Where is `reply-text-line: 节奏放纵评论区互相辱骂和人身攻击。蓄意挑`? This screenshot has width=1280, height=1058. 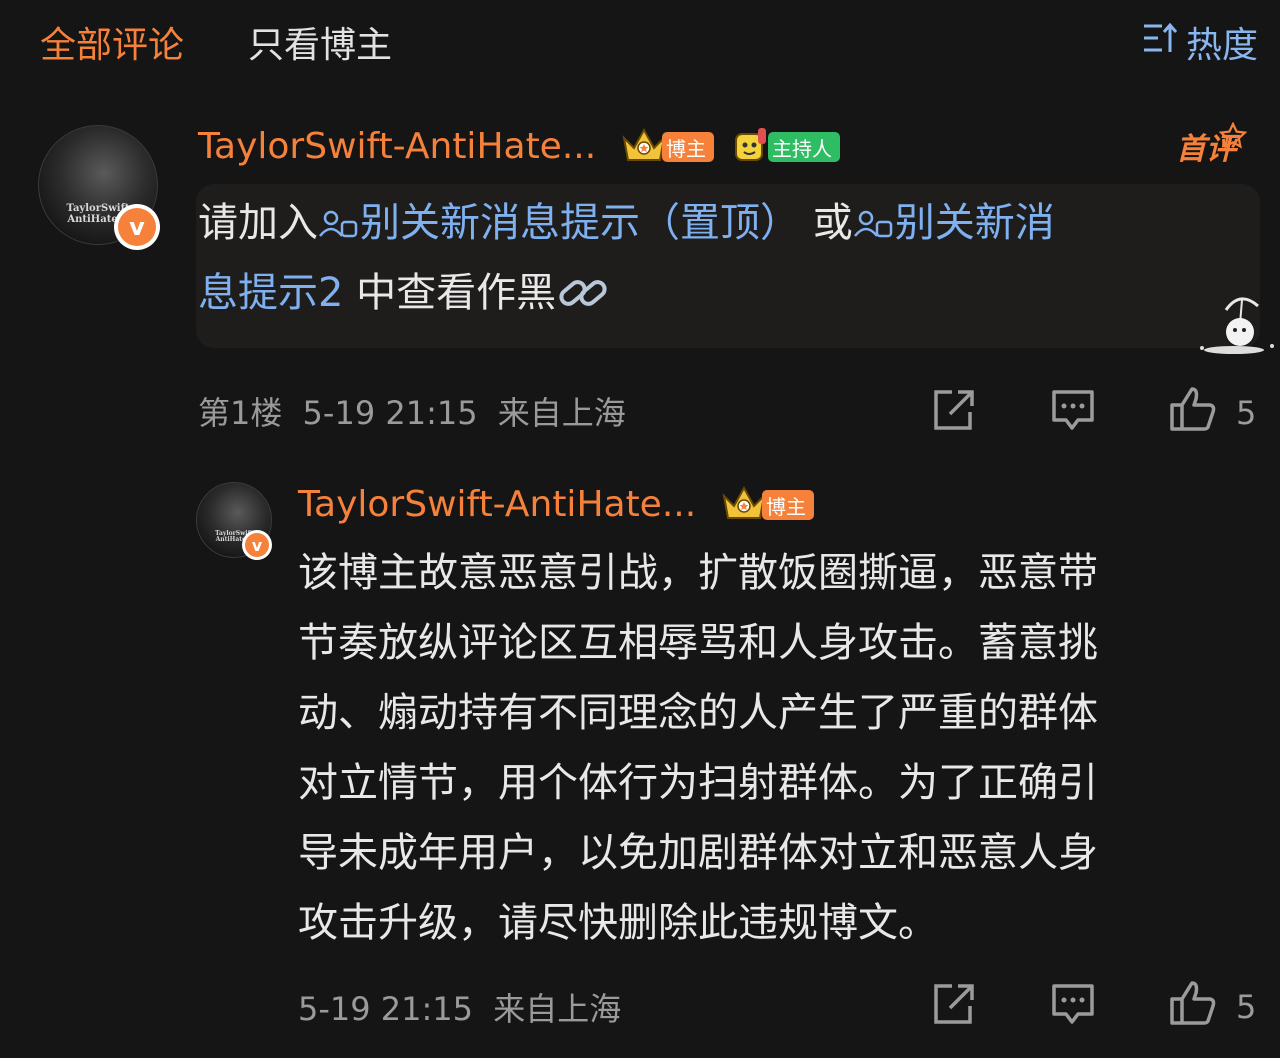
reply-text-line: 节奏放纵评论区互相辱骂和人身攻击。蓄意挑 is located at coordinates (698, 643).